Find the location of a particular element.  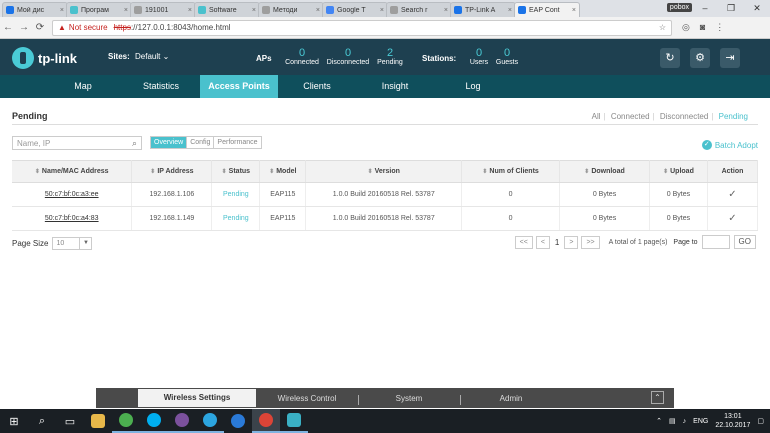

windows-start-icon: ⊞ is located at coordinates (14, 421).